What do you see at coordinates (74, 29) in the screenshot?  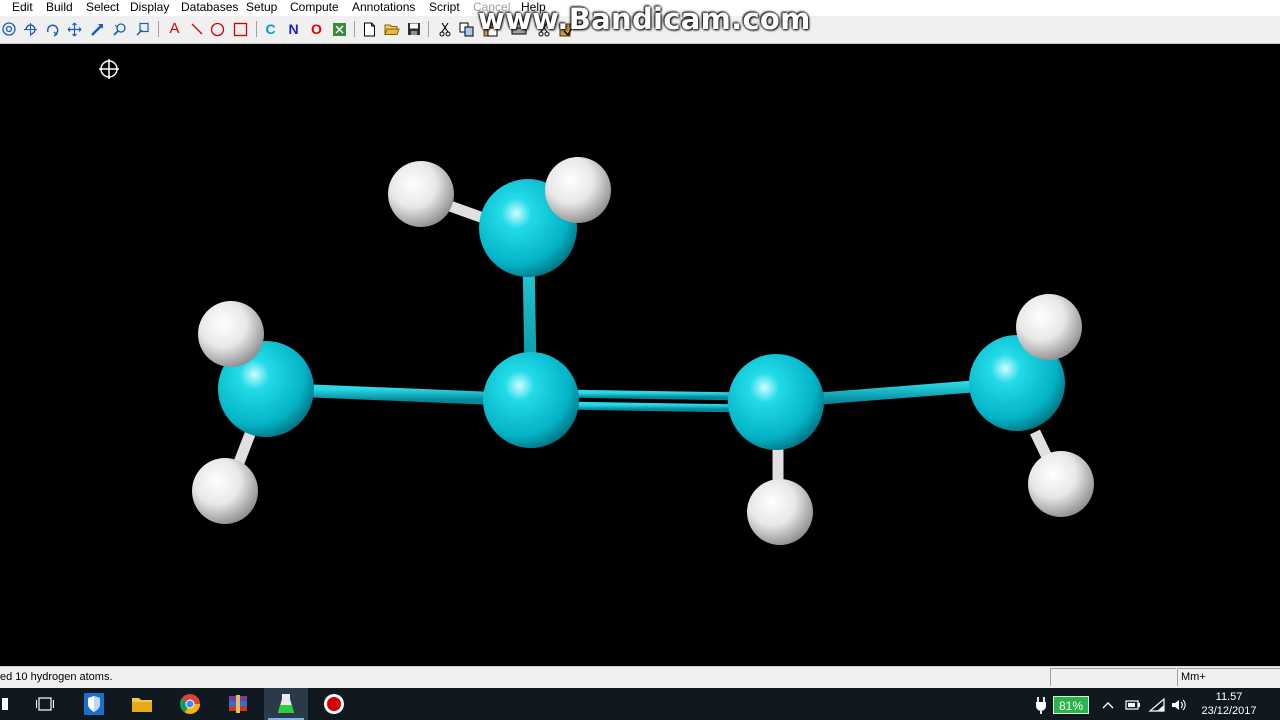 I see `translate-icon` at bounding box center [74, 29].